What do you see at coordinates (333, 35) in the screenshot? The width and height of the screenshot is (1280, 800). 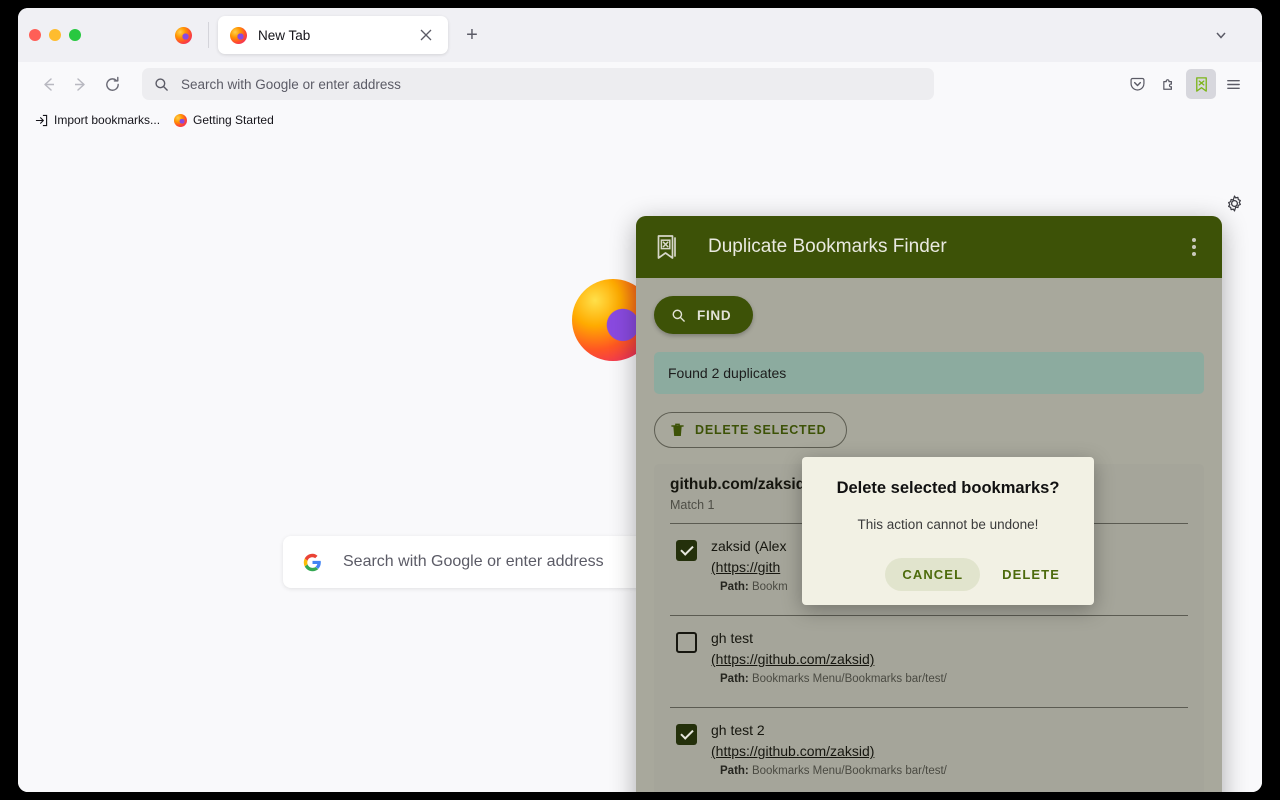 I see `tab-new-tab: New Tab` at bounding box center [333, 35].